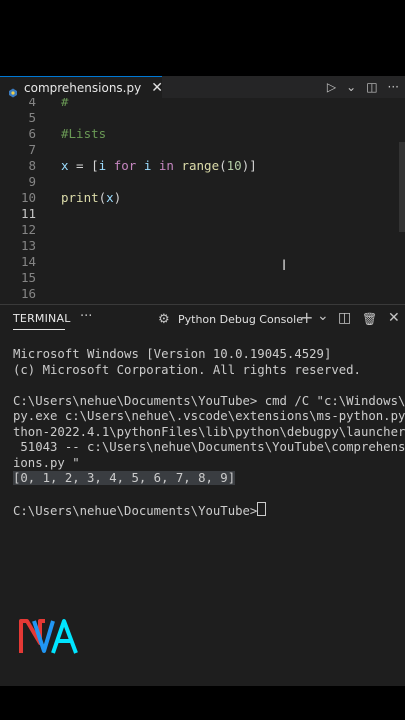  What do you see at coordinates (202, 87) in the screenshot?
I see `tab-bar: comprehensions.py ✕ ▷ ⌄ ◫ ···` at bounding box center [202, 87].